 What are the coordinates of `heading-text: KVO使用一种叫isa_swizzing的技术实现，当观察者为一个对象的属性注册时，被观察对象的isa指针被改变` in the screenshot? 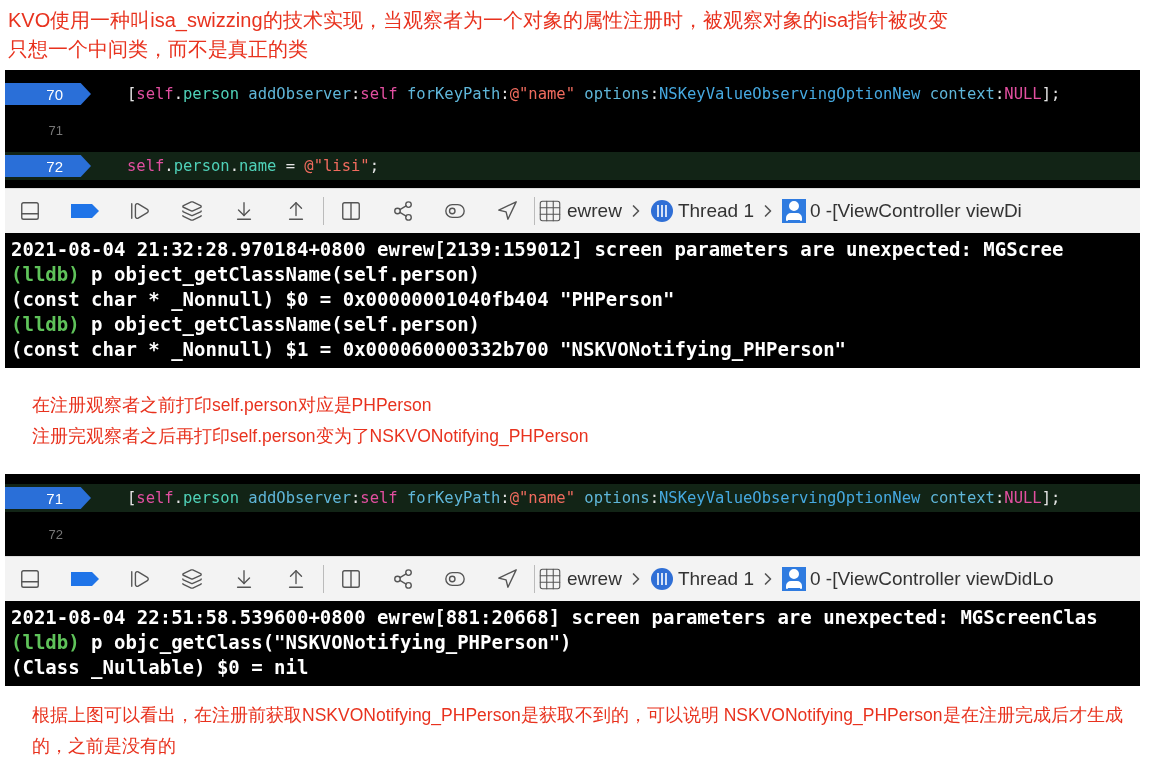 It's located at (479, 21).